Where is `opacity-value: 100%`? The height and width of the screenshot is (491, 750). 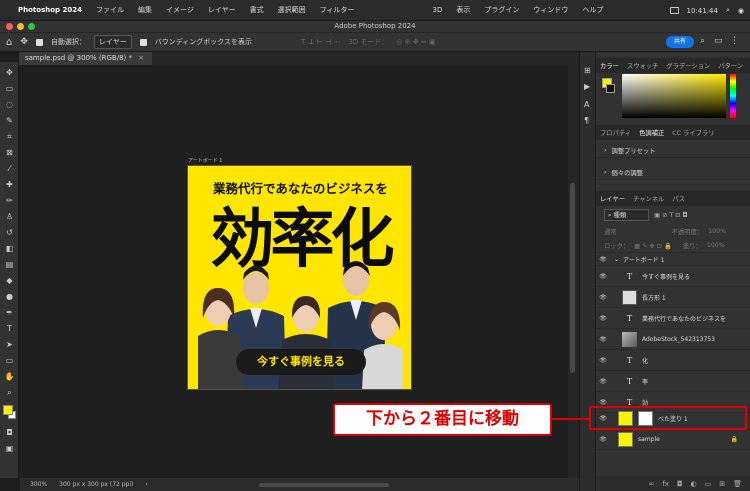
opacity-value: 100% is located at coordinates (717, 231).